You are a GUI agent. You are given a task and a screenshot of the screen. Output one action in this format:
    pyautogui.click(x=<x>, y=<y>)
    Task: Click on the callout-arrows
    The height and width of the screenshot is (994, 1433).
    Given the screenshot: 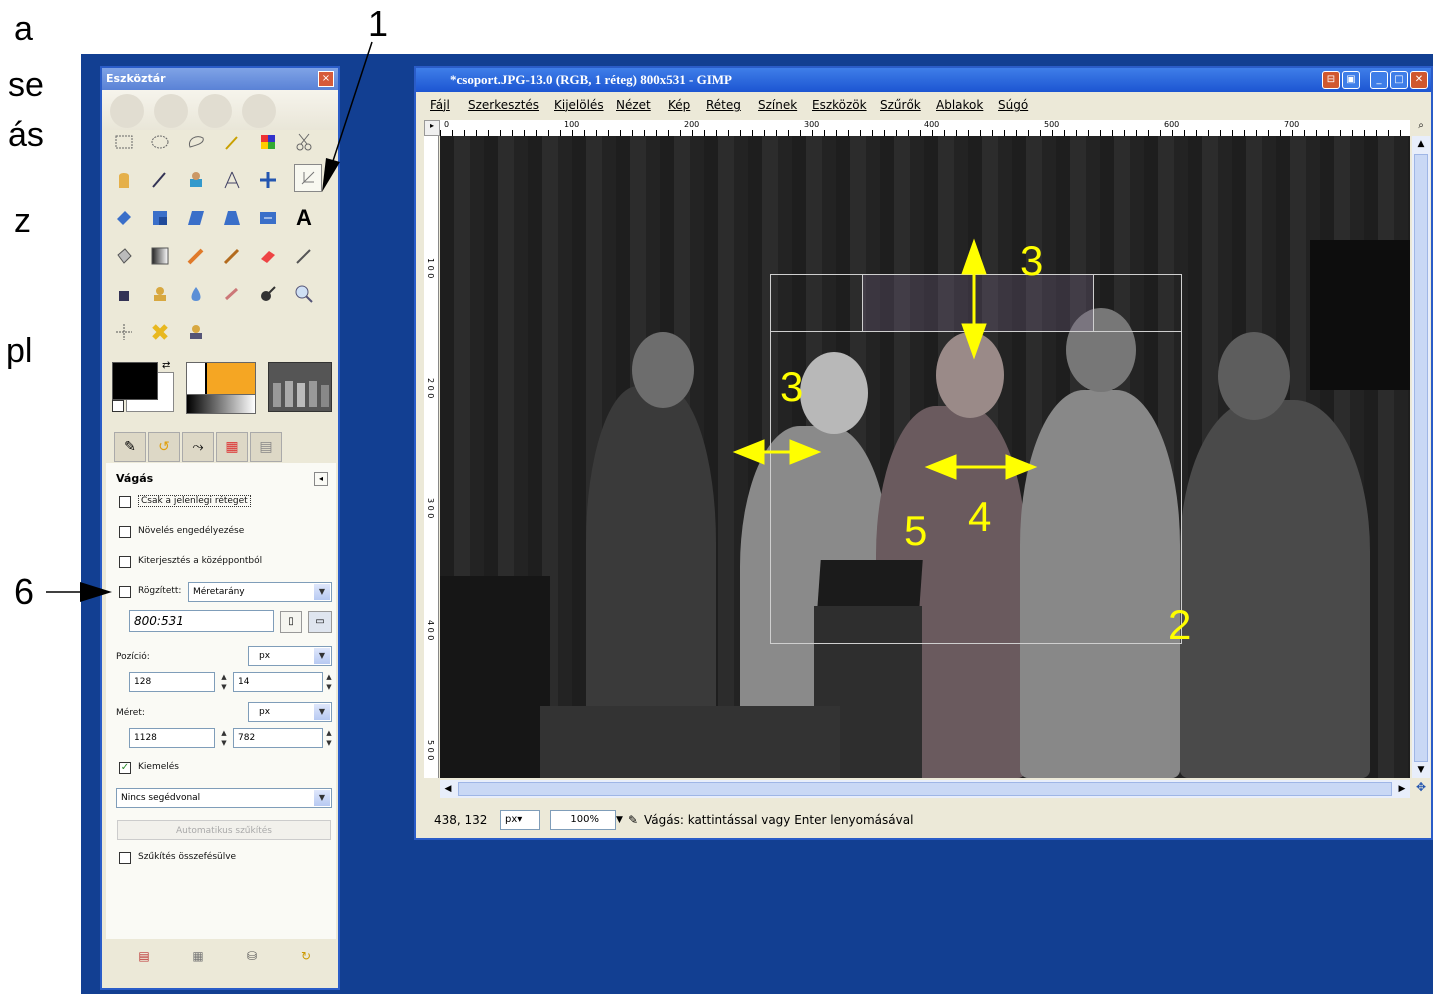 What is the action you would take?
    pyautogui.click(x=209, y=321)
    